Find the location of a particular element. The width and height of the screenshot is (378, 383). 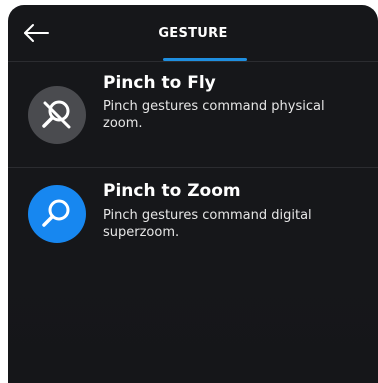

zoom-icon is located at coordinates (57, 214).